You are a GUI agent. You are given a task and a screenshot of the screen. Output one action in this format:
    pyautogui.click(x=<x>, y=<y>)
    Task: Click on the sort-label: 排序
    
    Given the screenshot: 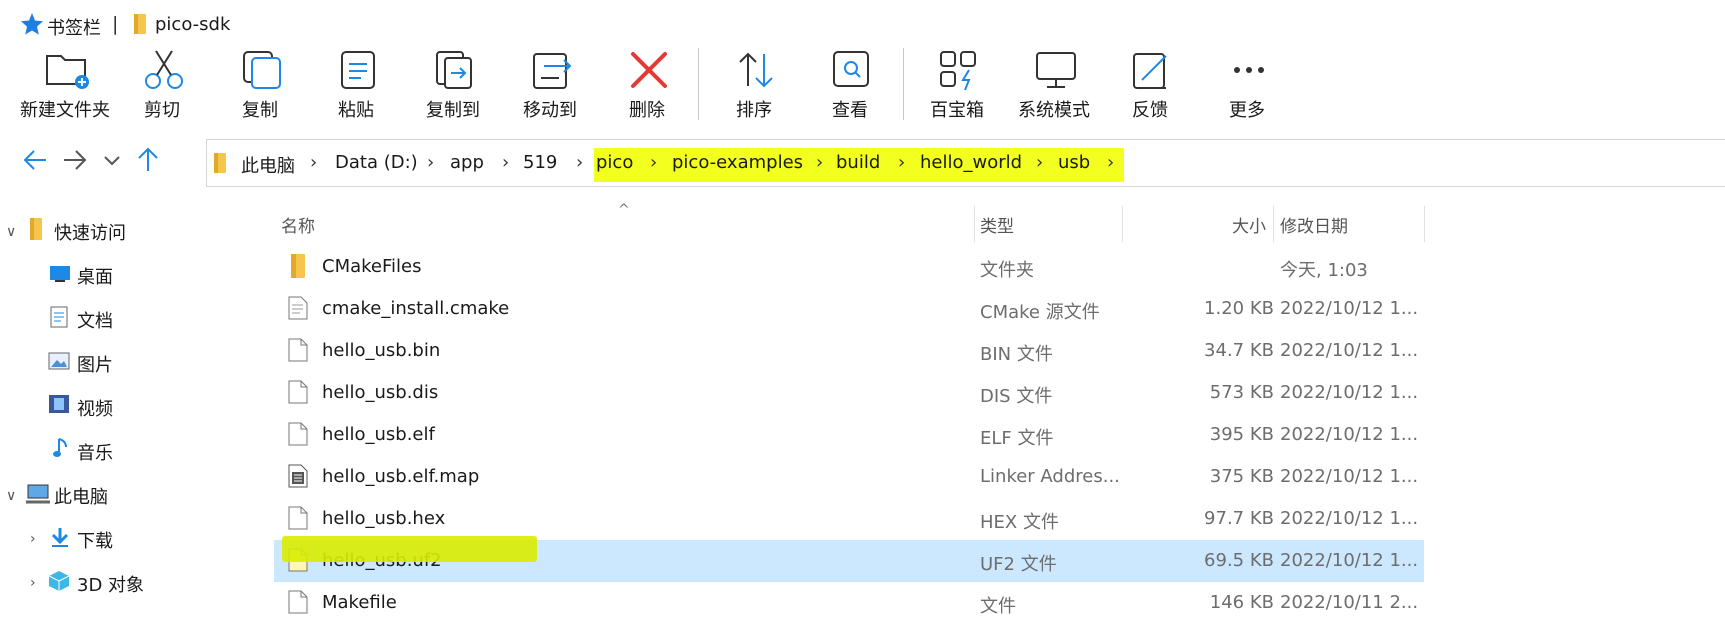 What is the action you would take?
    pyautogui.click(x=754, y=110)
    